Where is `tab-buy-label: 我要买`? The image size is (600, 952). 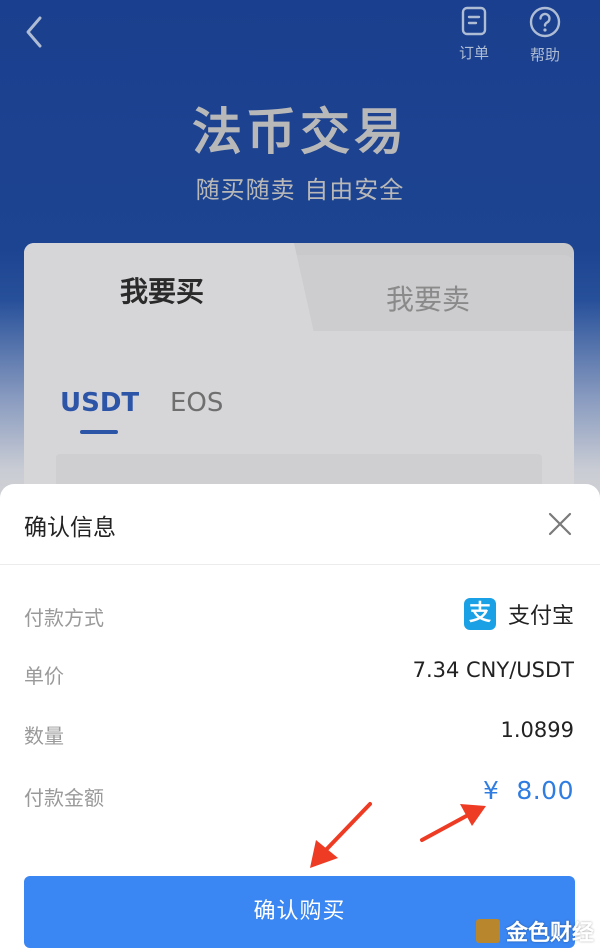 tab-buy-label: 我要买 is located at coordinates (162, 290).